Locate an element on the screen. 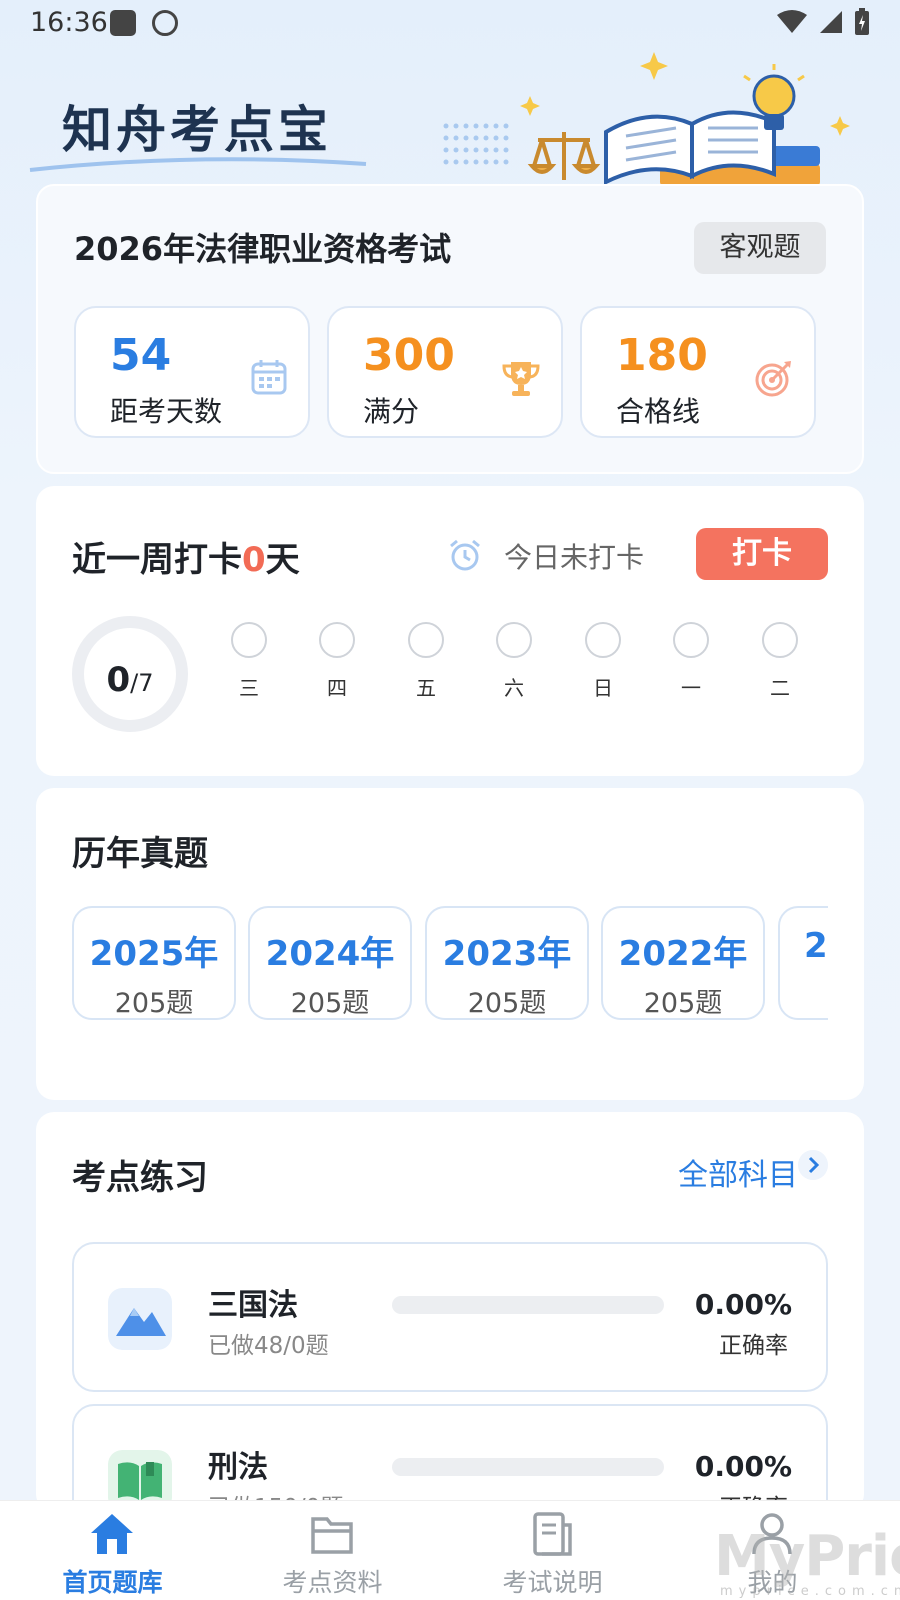 The image size is (900, 1600). weekday-item: 五 is located at coordinates (426, 661).